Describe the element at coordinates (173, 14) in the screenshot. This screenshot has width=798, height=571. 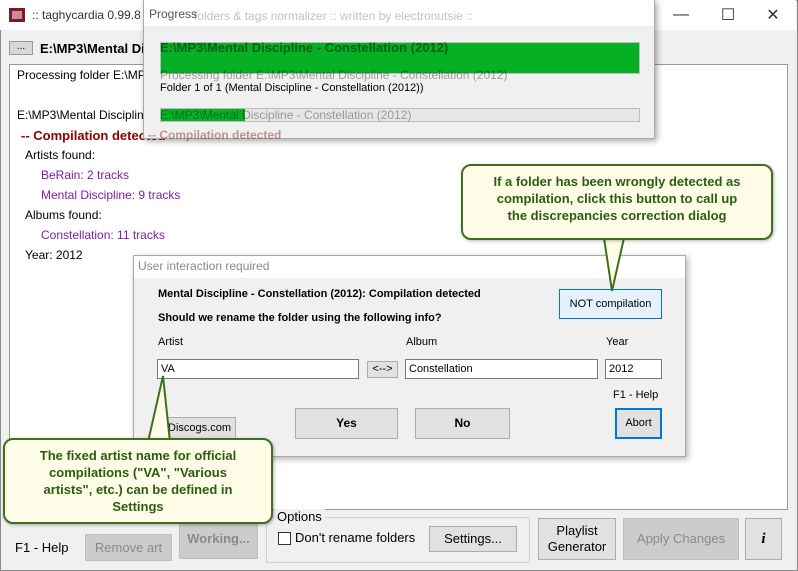
I see `progress-title: Progress` at that location.